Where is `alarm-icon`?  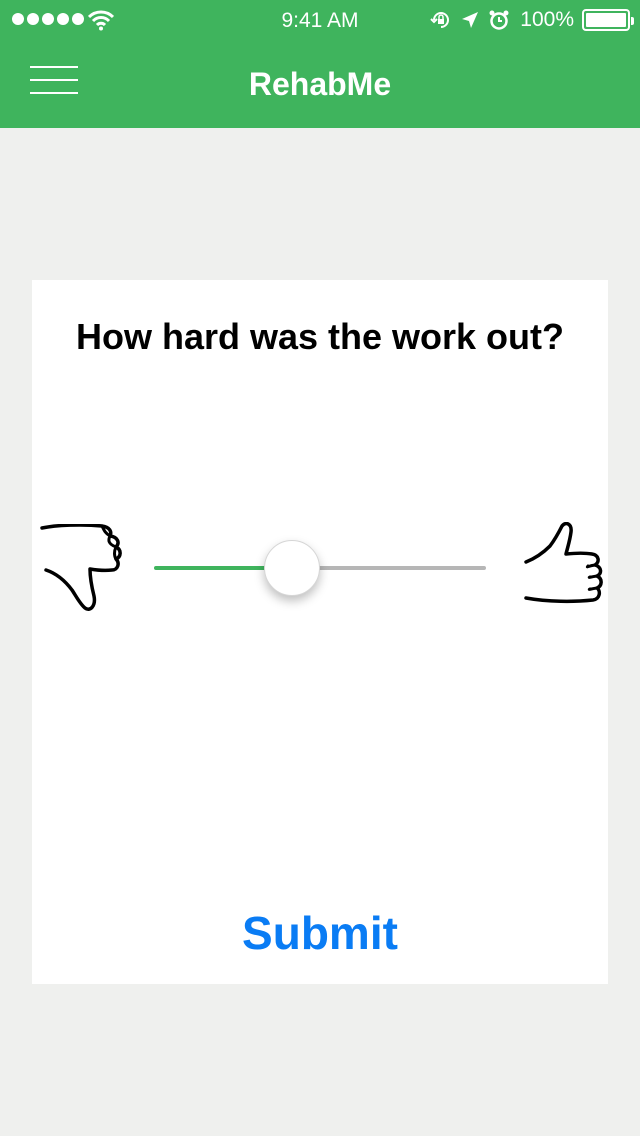
alarm-icon is located at coordinates (499, 20).